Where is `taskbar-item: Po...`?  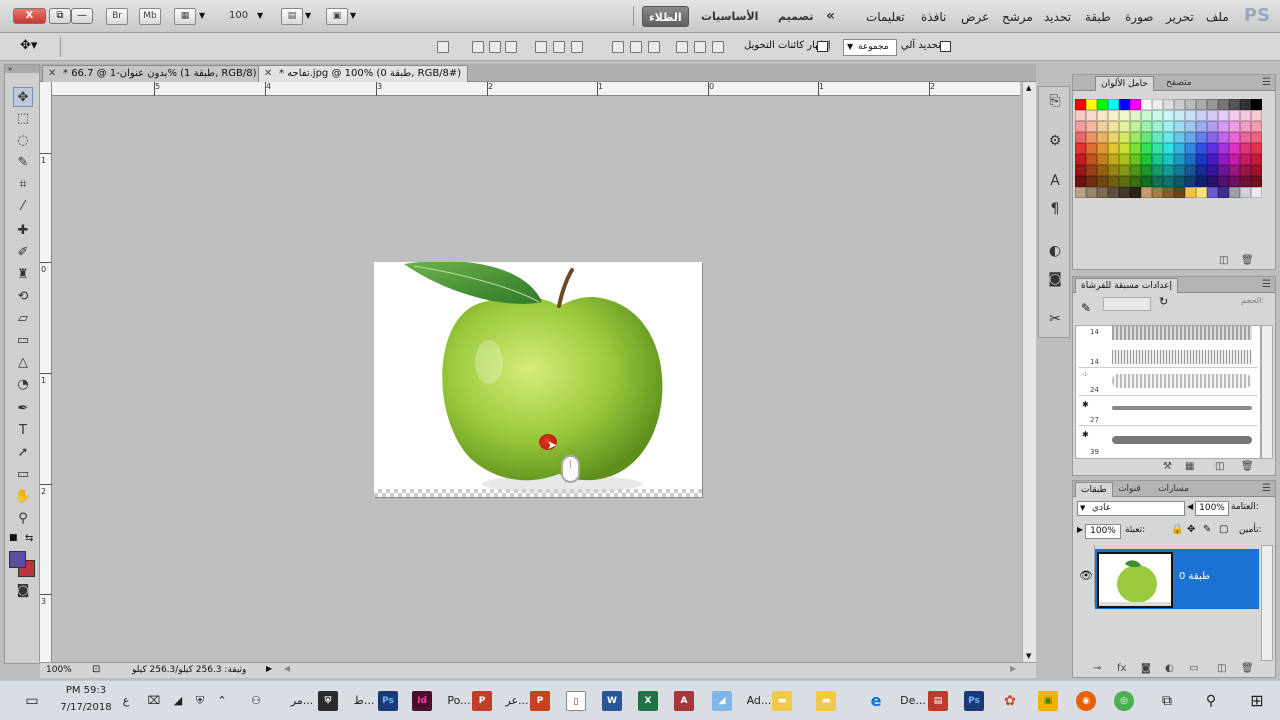 taskbar-item: Po... is located at coordinates (459, 701).